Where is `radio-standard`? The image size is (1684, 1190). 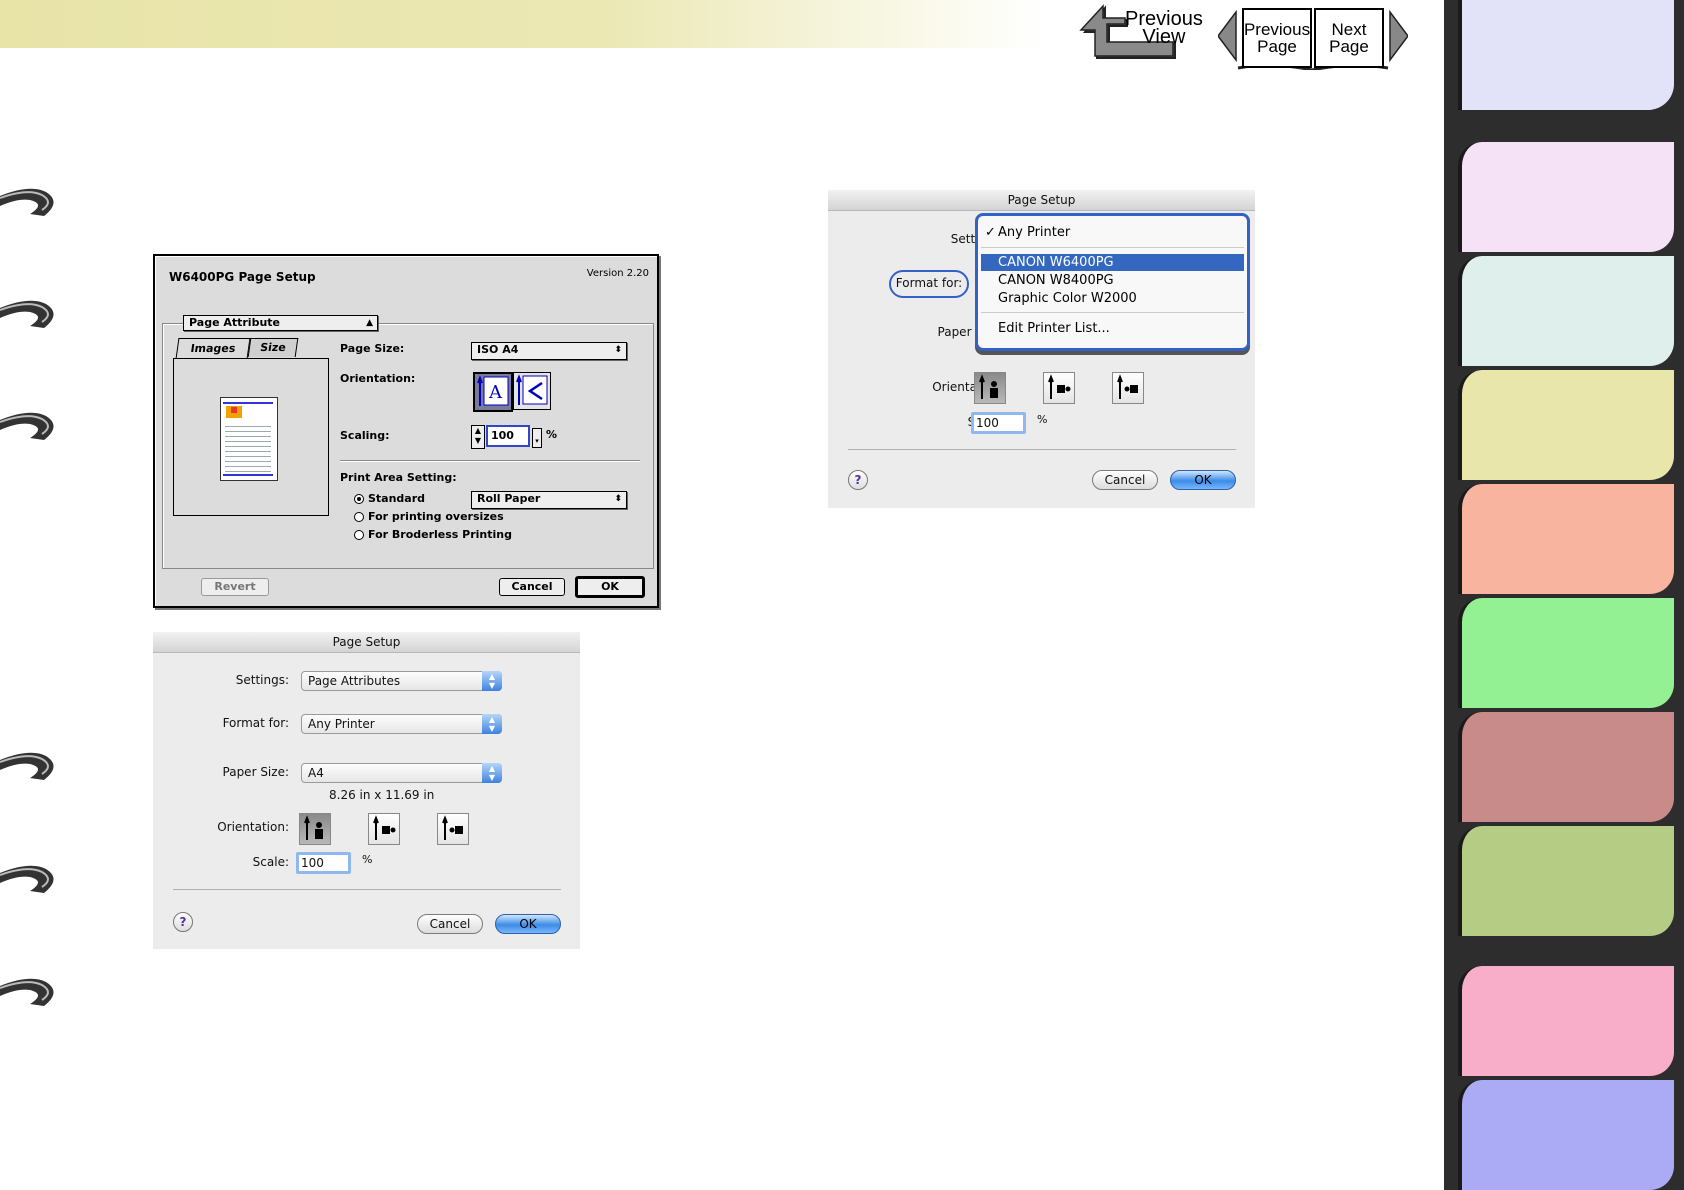 radio-standard is located at coordinates (359, 499).